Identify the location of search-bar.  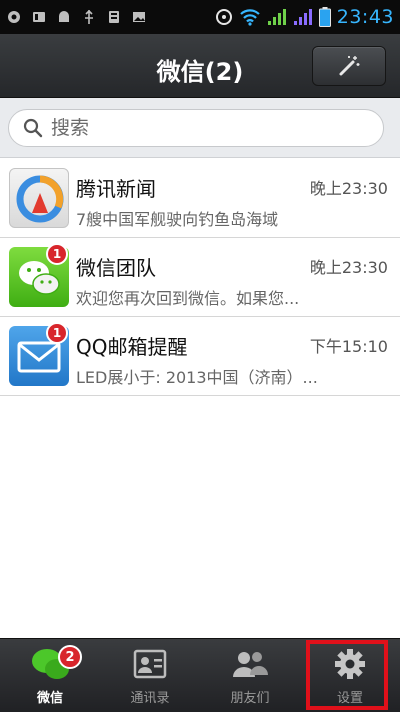
(200, 128).